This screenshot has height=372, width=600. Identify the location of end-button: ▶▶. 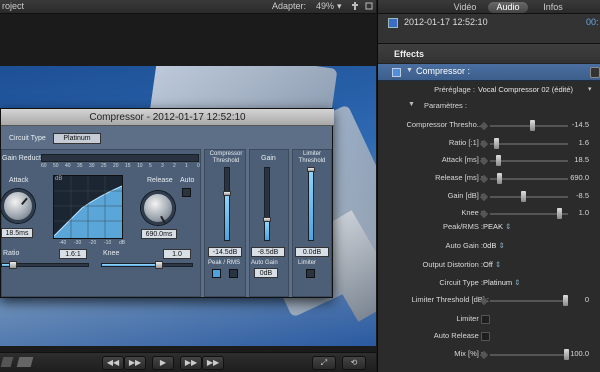
(191, 363).